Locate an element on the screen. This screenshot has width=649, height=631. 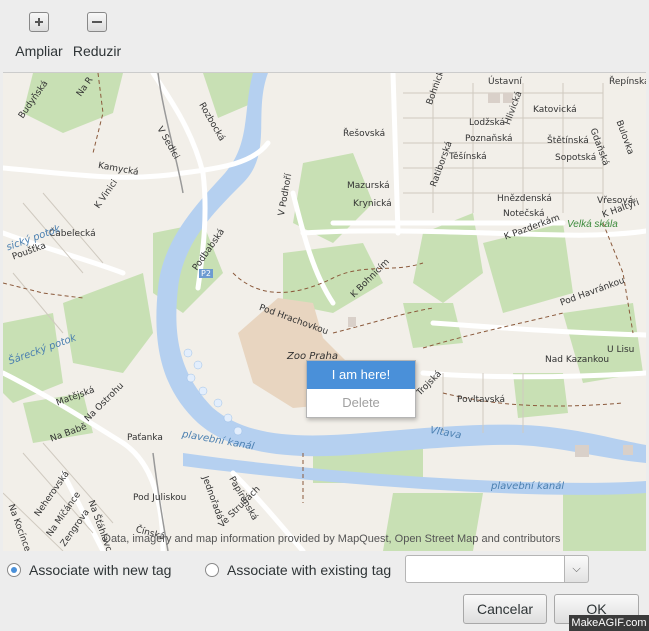
map-toolbar: Ampliar Reduzir is located at coordinates (324, 36).